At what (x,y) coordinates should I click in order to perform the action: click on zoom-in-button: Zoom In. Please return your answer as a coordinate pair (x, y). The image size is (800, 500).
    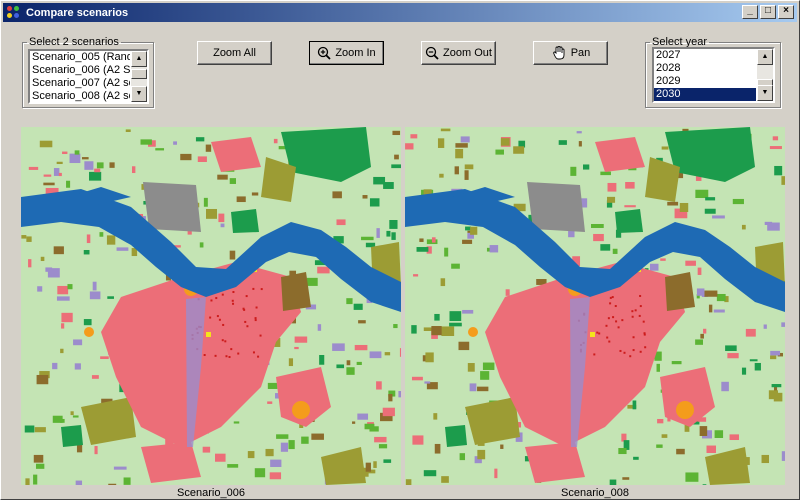
    Looking at the image, I should click on (346, 53).